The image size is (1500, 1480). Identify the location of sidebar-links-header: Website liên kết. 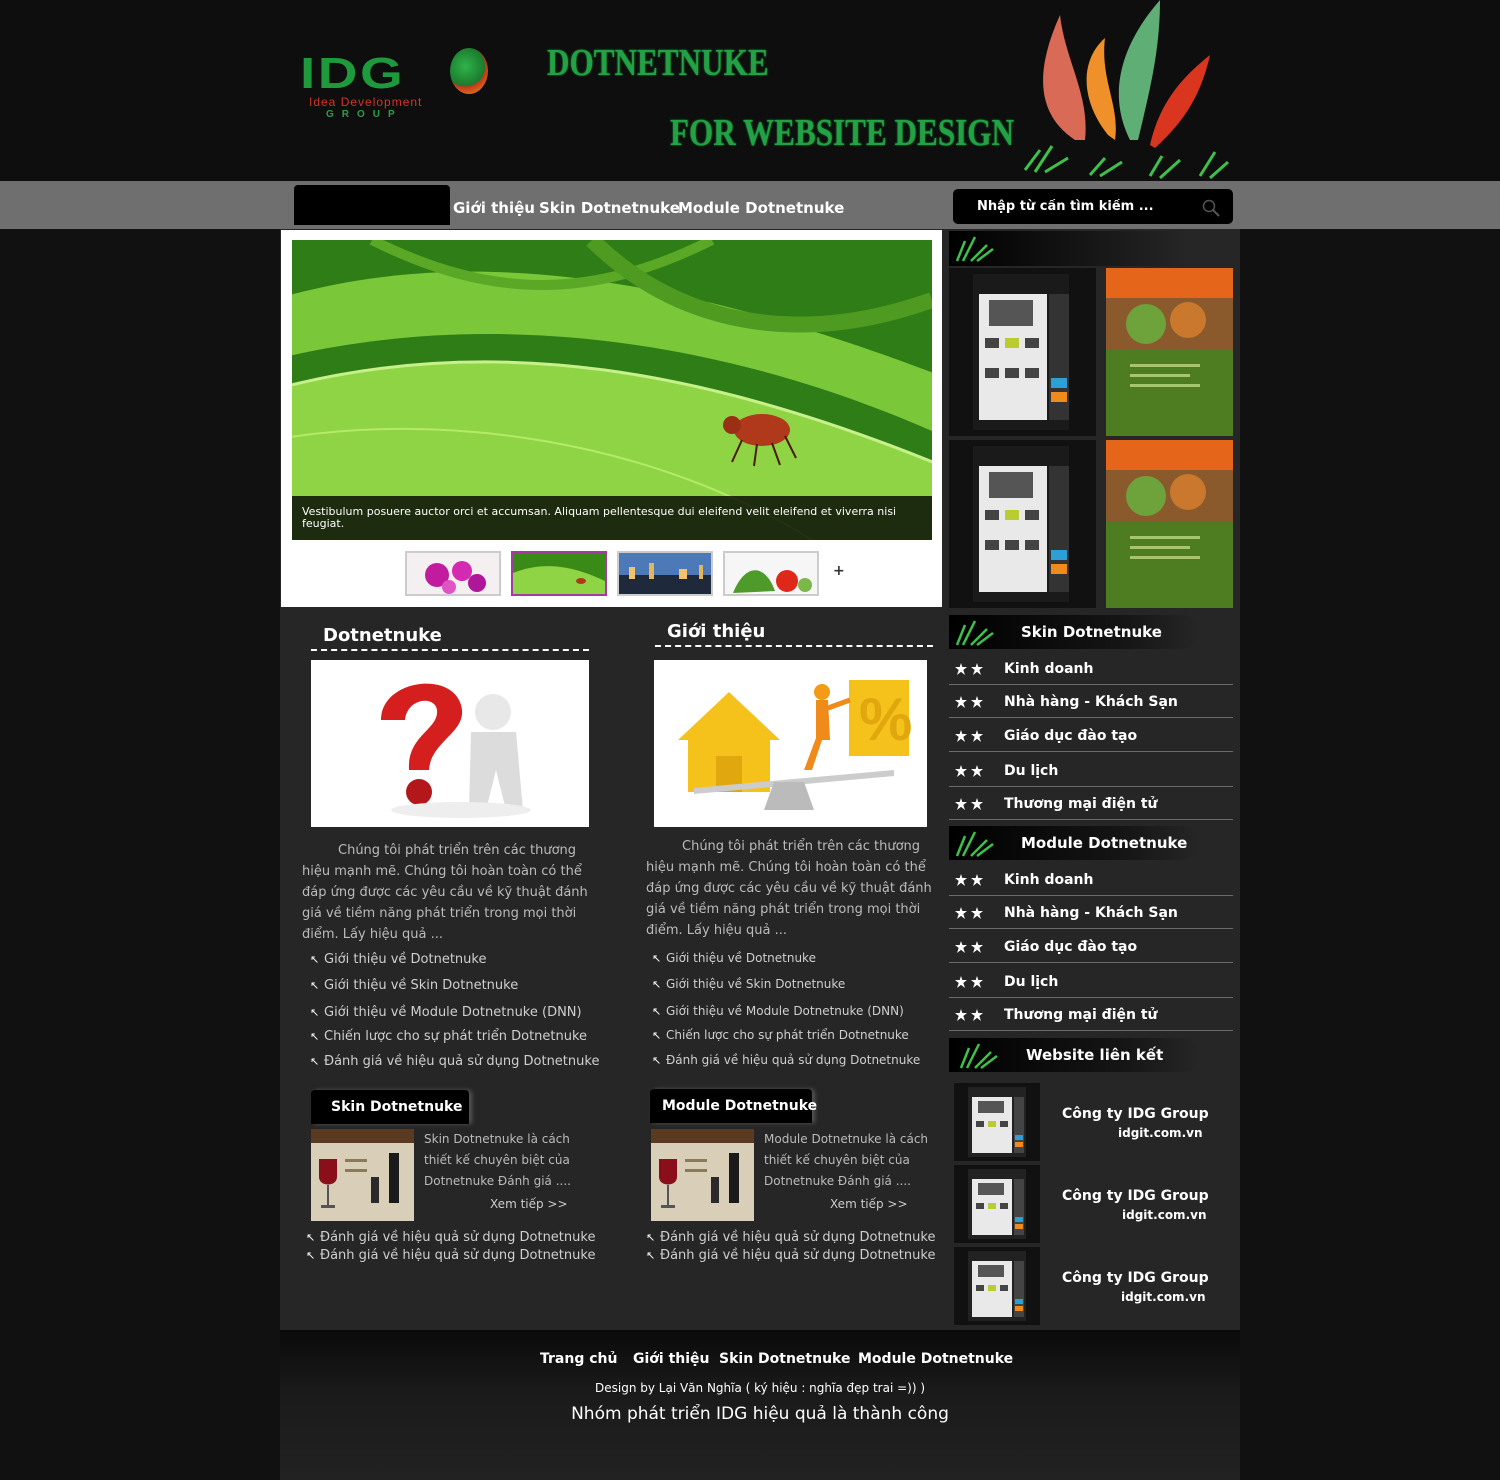
(1074, 1055).